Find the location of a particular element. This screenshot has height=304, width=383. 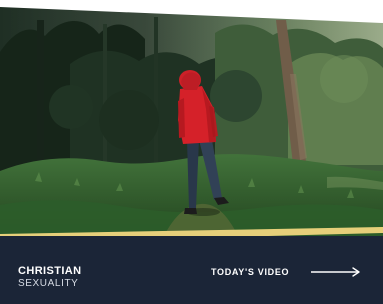

brand-primary-text: CHRISTIAN is located at coordinates (50, 271).